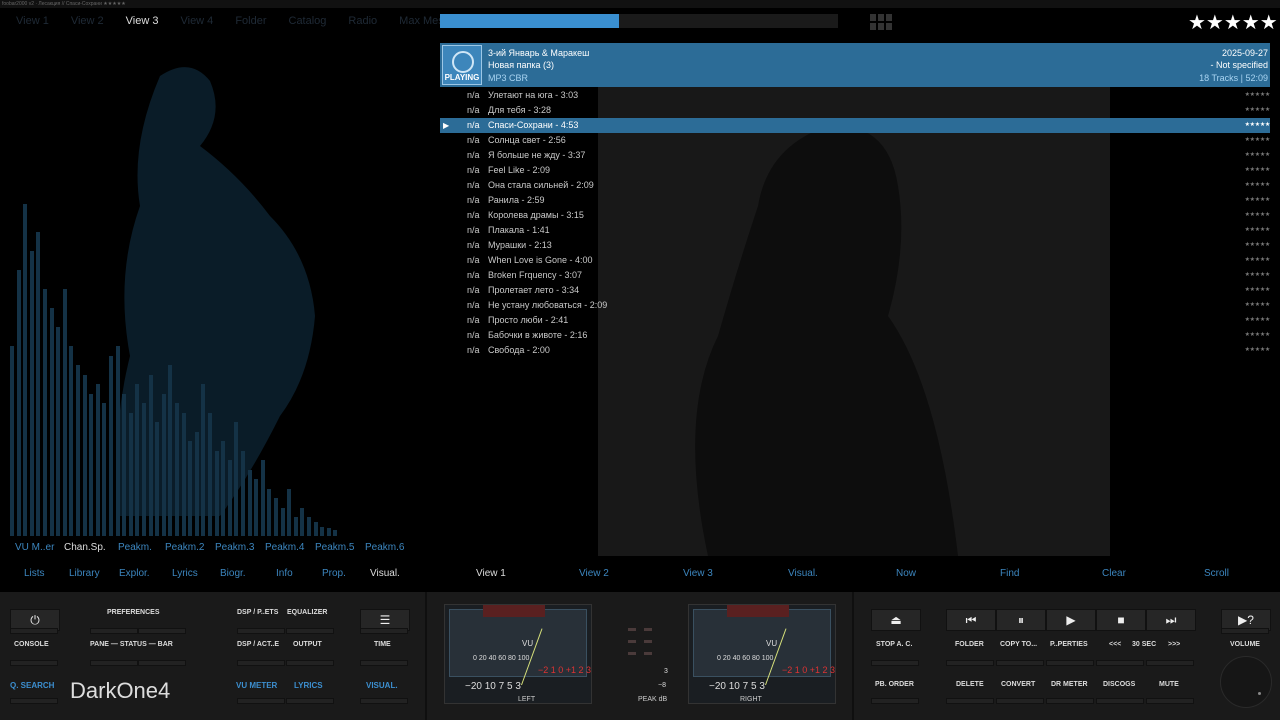 The image size is (1280, 720). Describe the element at coordinates (134, 573) in the screenshot. I see `left-tab-explor-: Explor.` at that location.